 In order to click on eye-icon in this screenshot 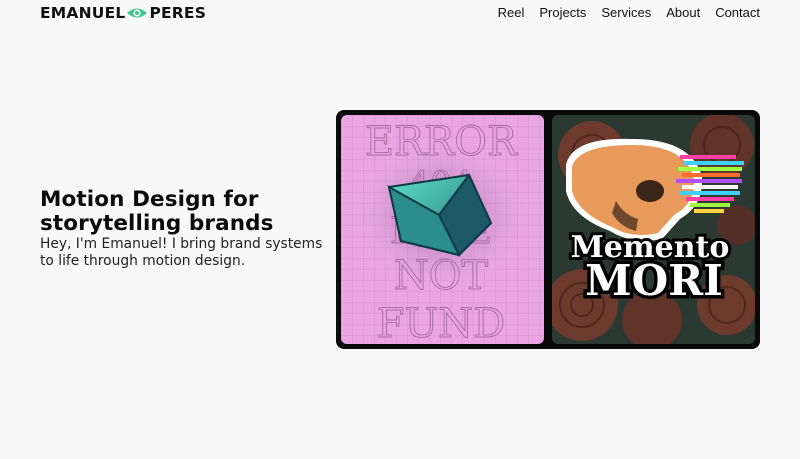, I will do `click(137, 13)`.